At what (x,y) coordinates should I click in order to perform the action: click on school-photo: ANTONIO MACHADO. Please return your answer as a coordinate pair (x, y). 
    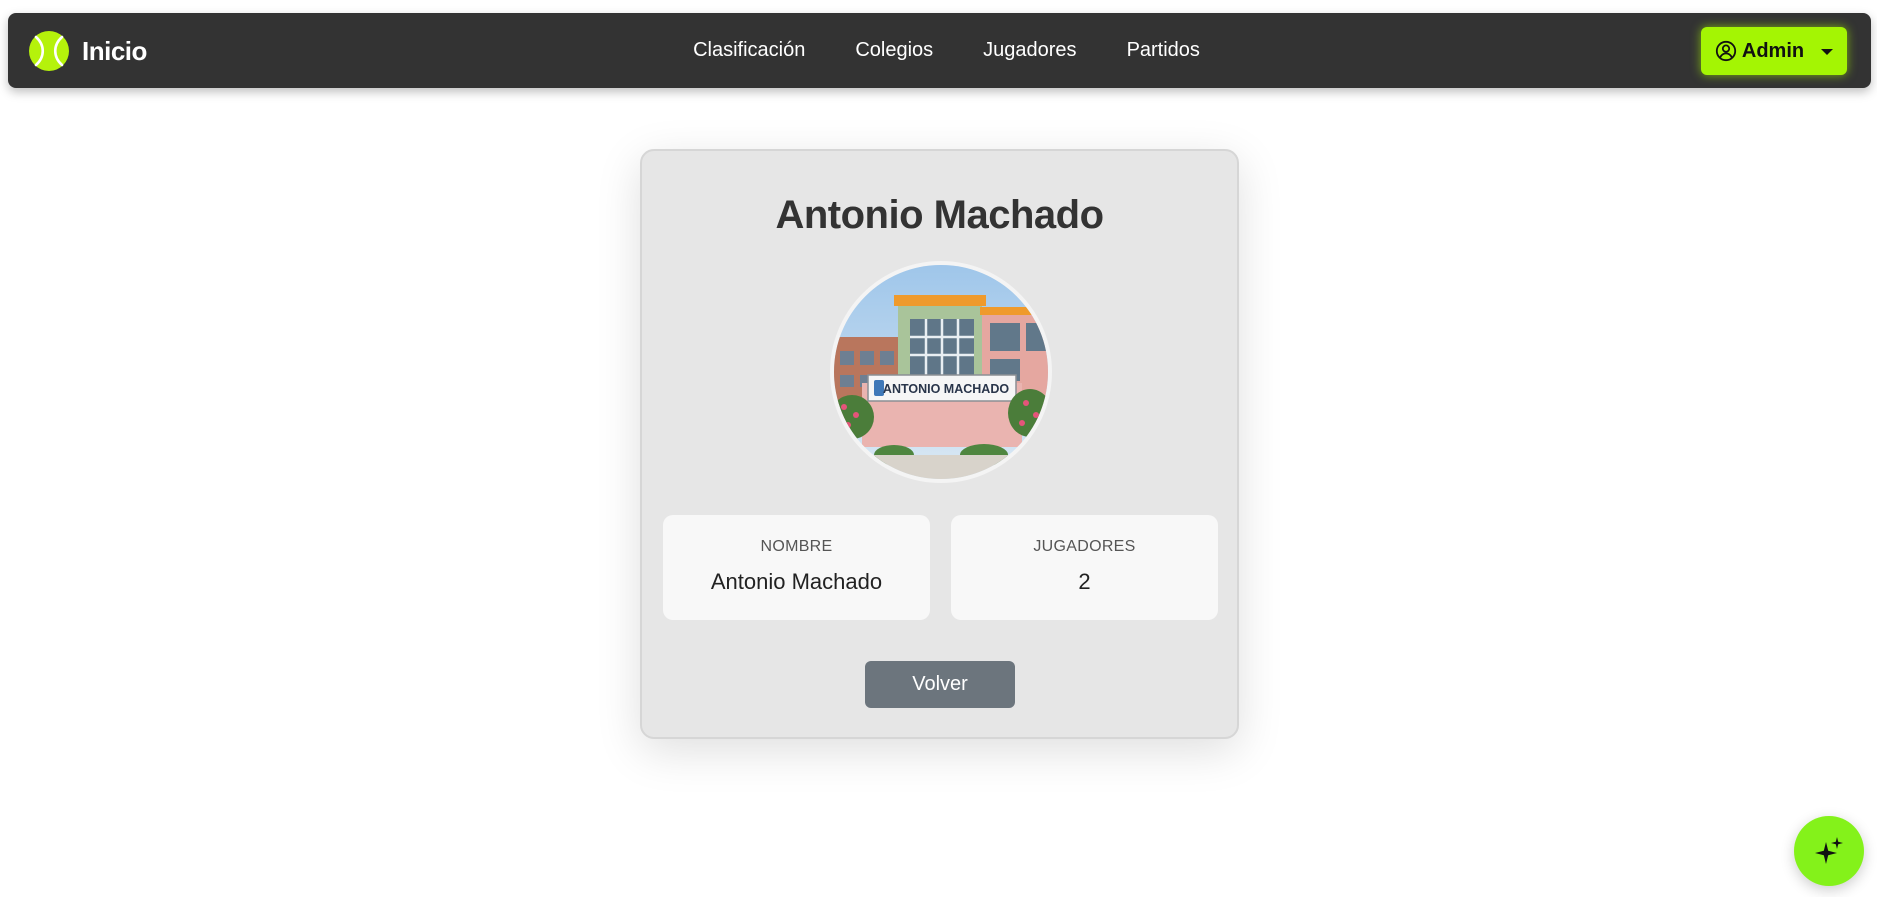
    Looking at the image, I should click on (941, 372).